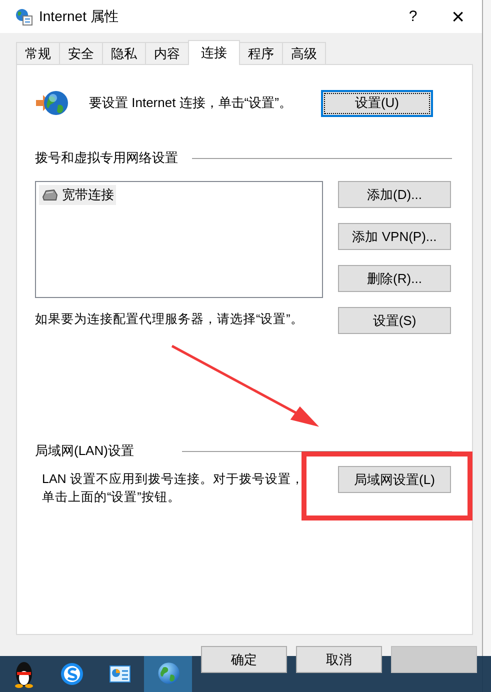 The width and height of the screenshot is (491, 692). I want to click on globe-icon, so click(24, 17).